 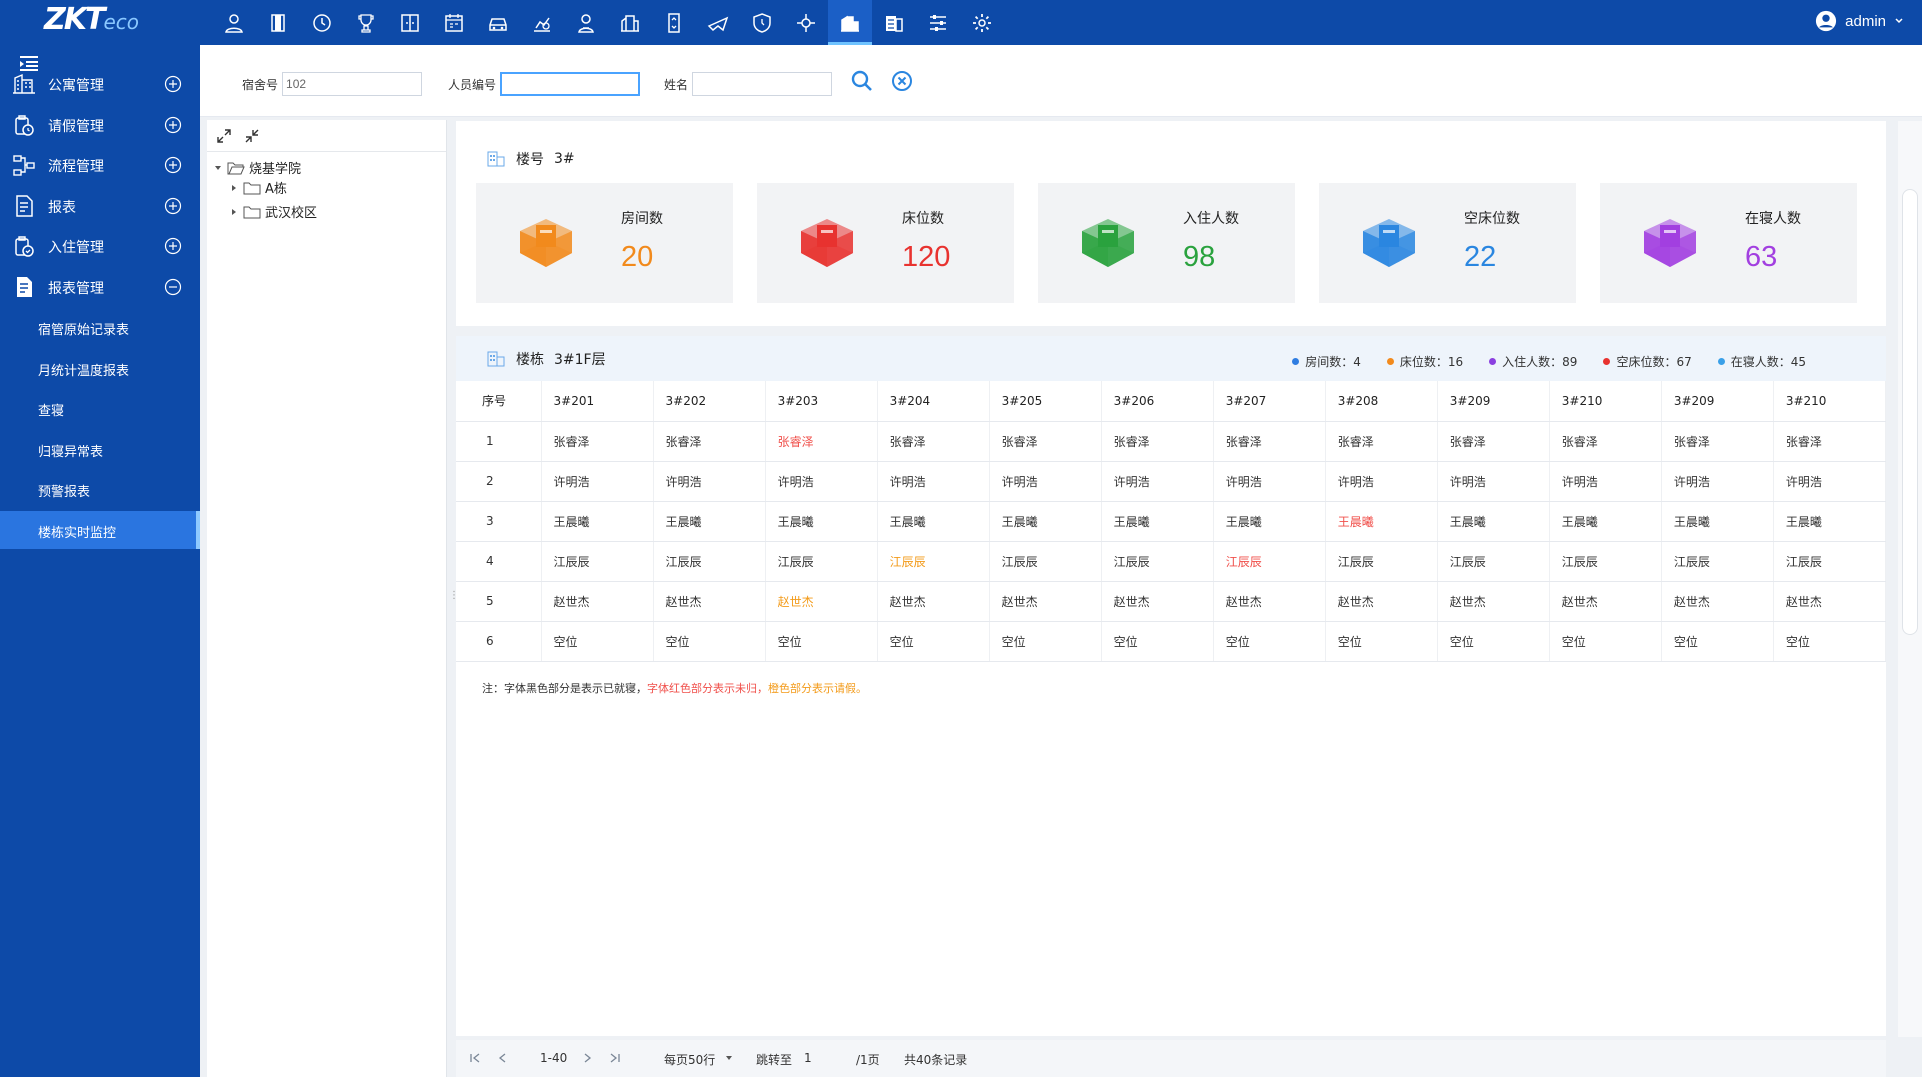 I want to click on sidebar-subitem: 楼栋实时监控, so click(x=100, y=529).